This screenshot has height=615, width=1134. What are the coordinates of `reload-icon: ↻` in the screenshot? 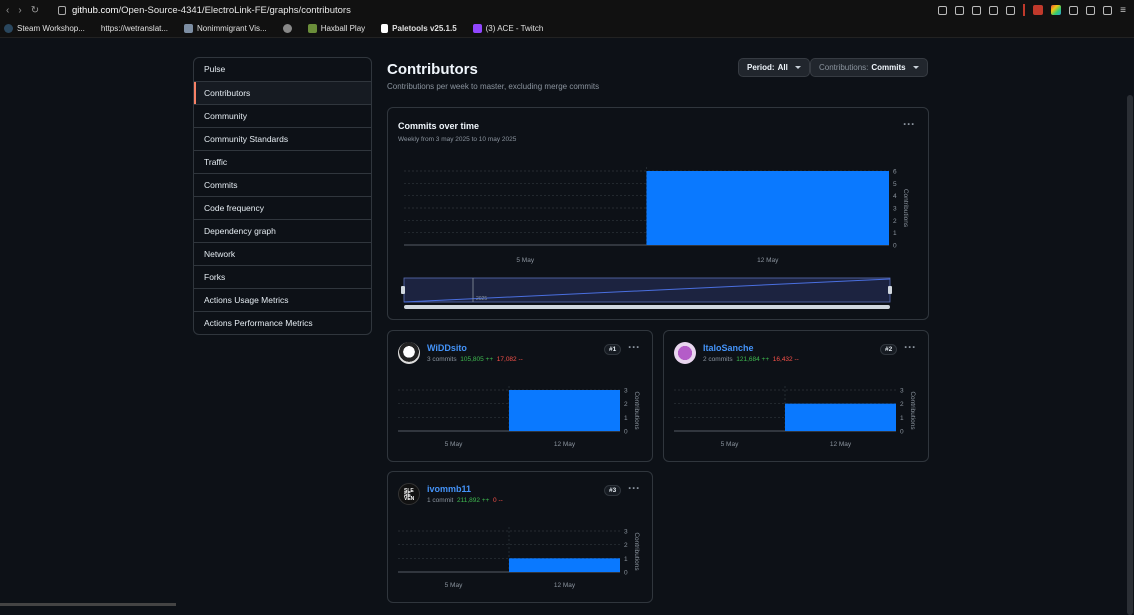 It's located at (35, 10).